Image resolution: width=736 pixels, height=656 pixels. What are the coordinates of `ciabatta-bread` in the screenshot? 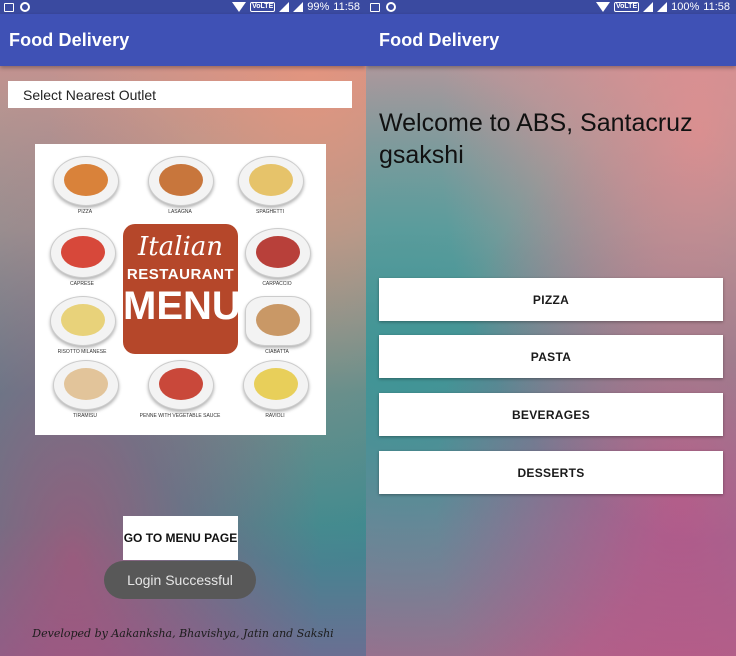 It's located at (278, 321).